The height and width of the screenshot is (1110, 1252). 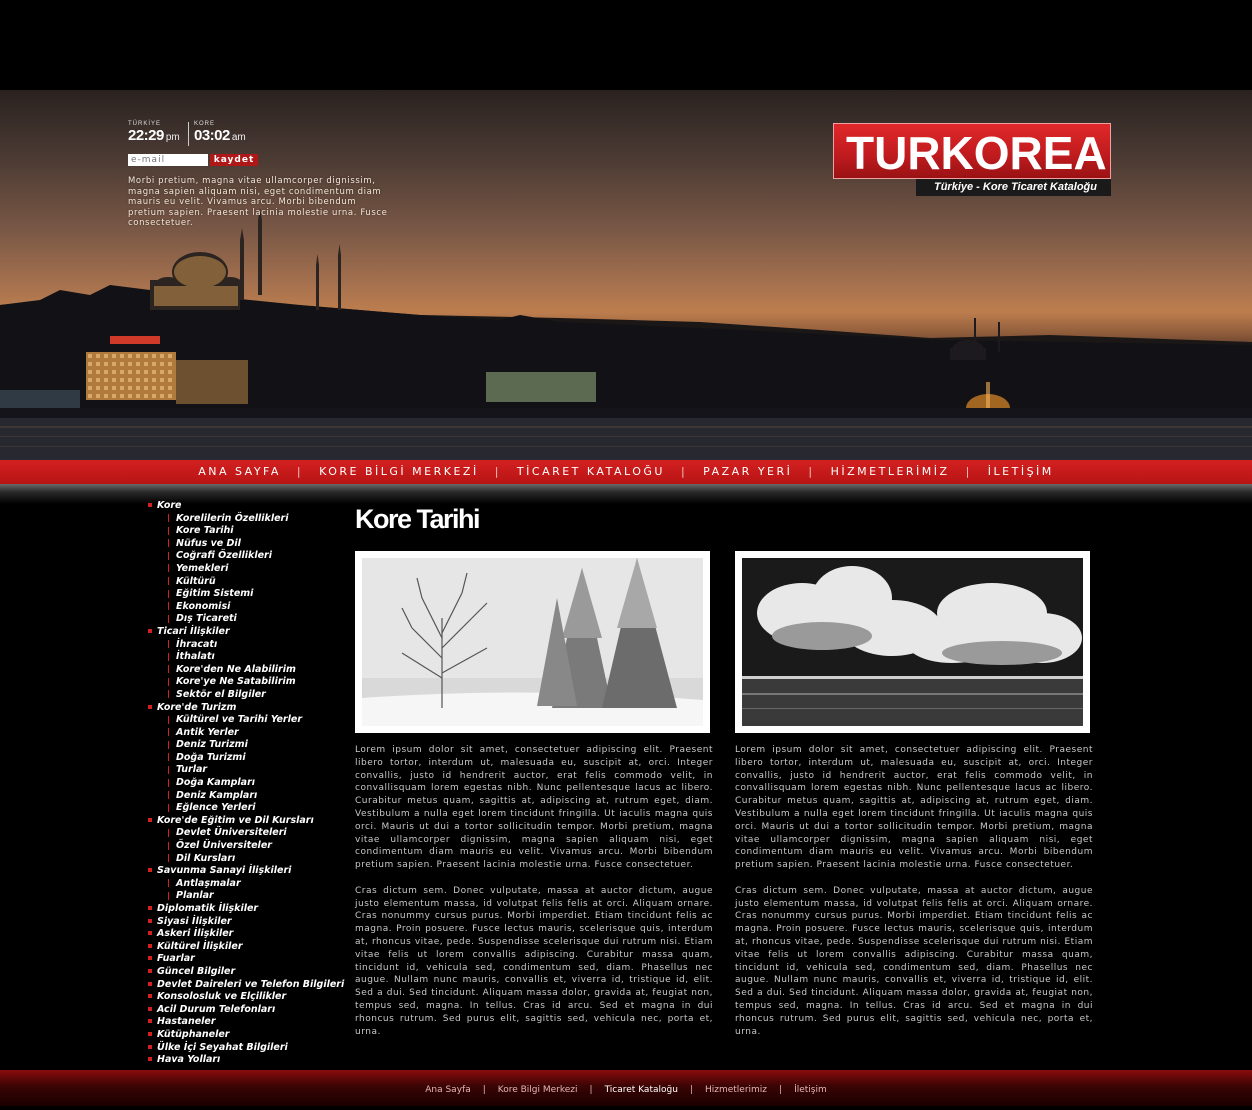 I want to click on footer-link: Ana Sayfa, so click(x=447, y=1090).